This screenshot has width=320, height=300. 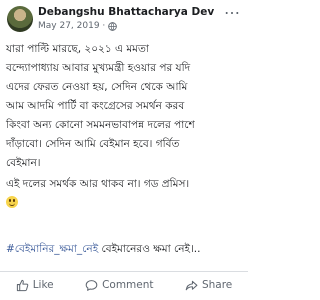 What do you see at coordinates (191, 285) in the screenshot?
I see `share-icon` at bounding box center [191, 285].